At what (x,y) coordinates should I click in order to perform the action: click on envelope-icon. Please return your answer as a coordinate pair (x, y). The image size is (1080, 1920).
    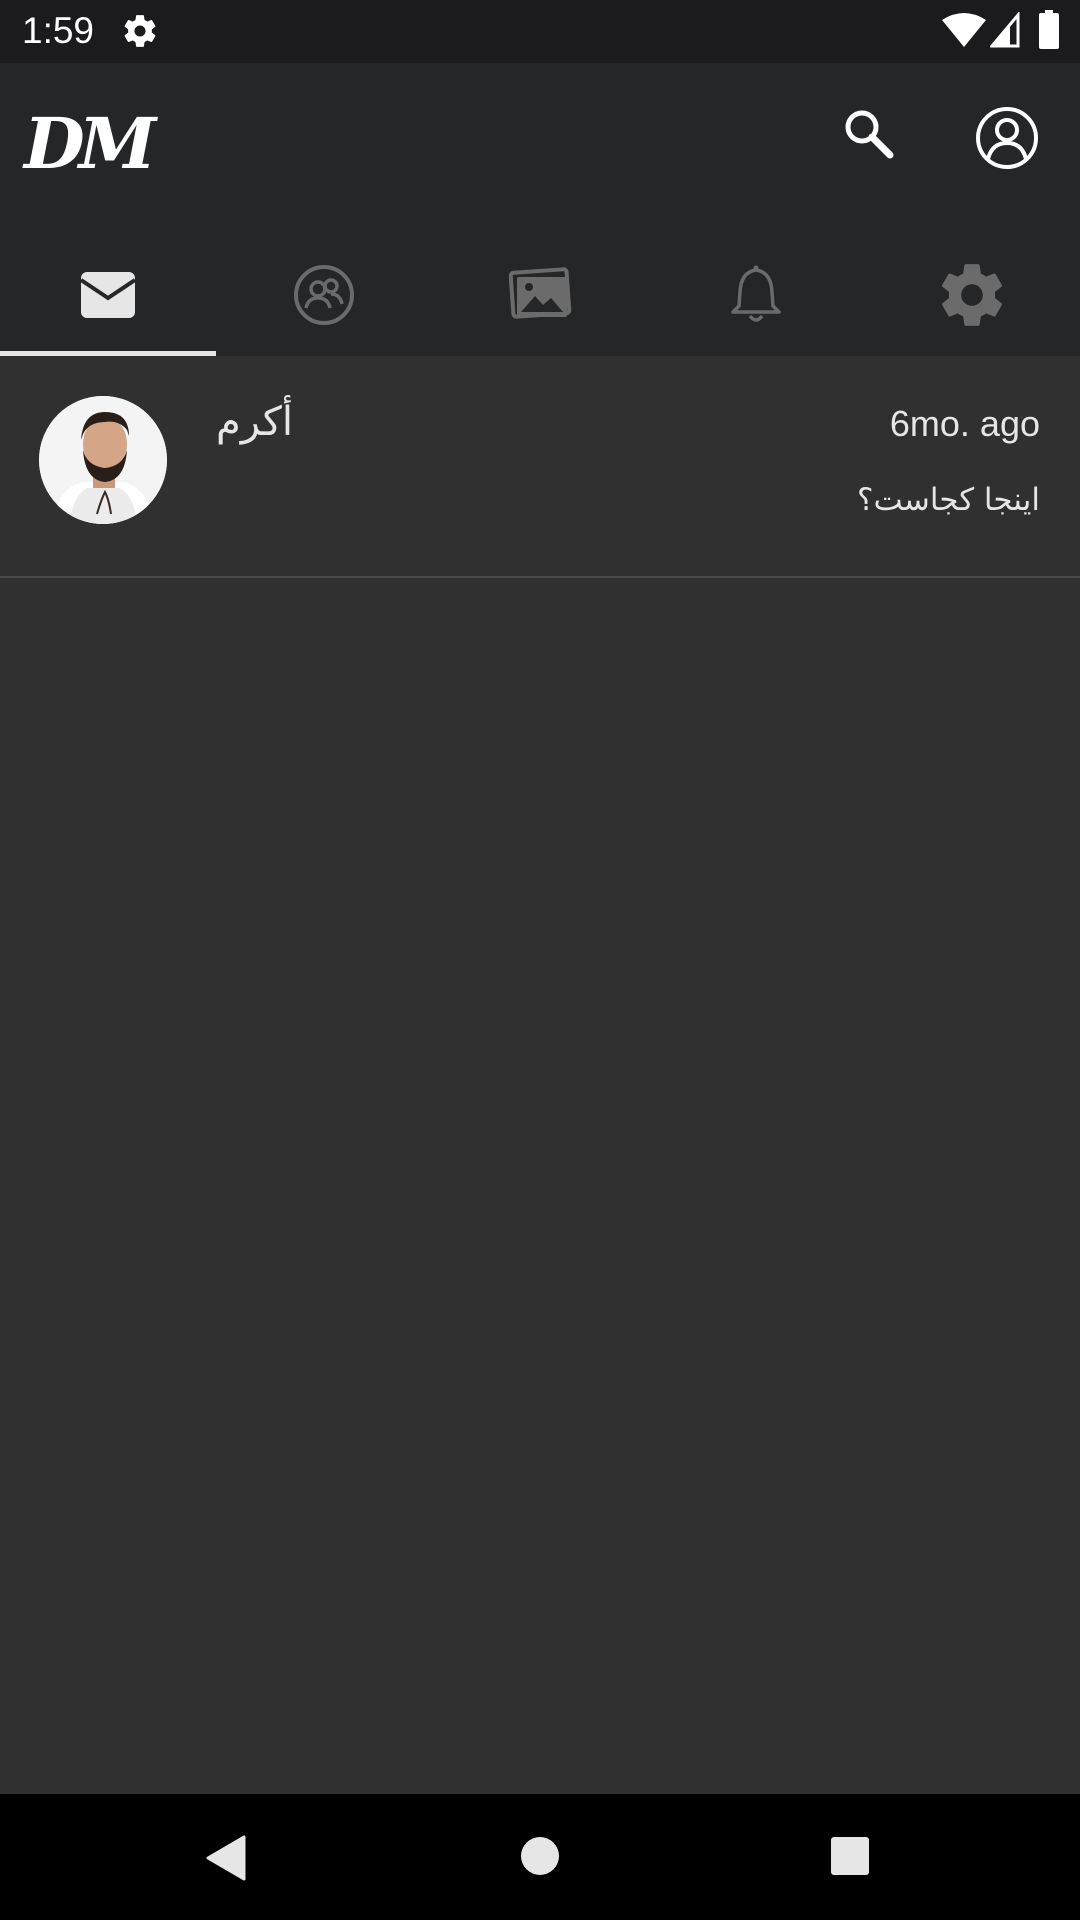
    Looking at the image, I should click on (108, 294).